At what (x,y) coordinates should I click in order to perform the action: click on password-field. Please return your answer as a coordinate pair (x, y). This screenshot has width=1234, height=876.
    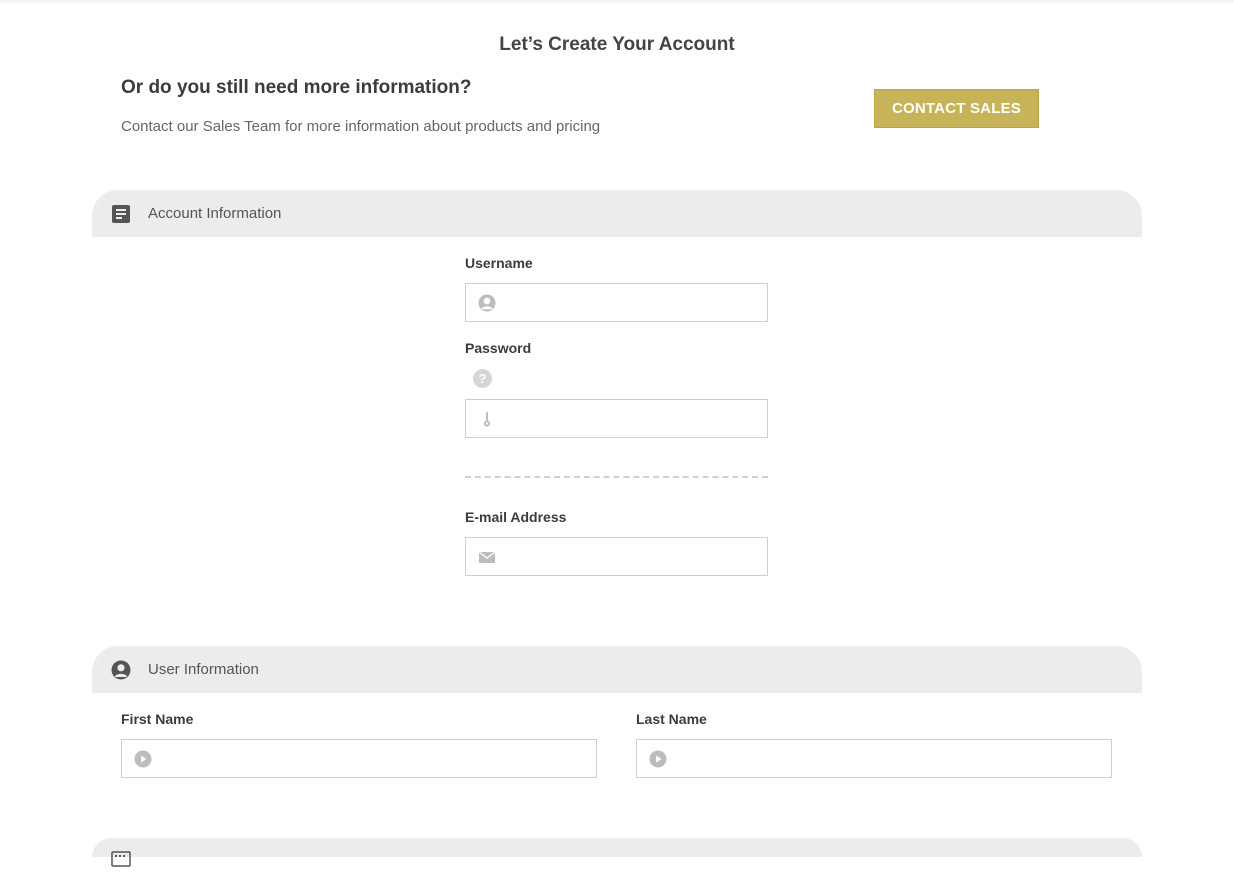
    Looking at the image, I should click on (616, 418).